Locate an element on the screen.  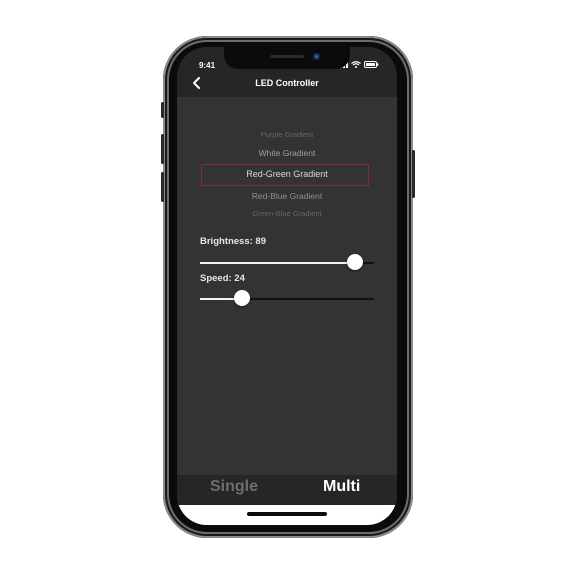
home-indicator-area is located at coordinates (287, 515).